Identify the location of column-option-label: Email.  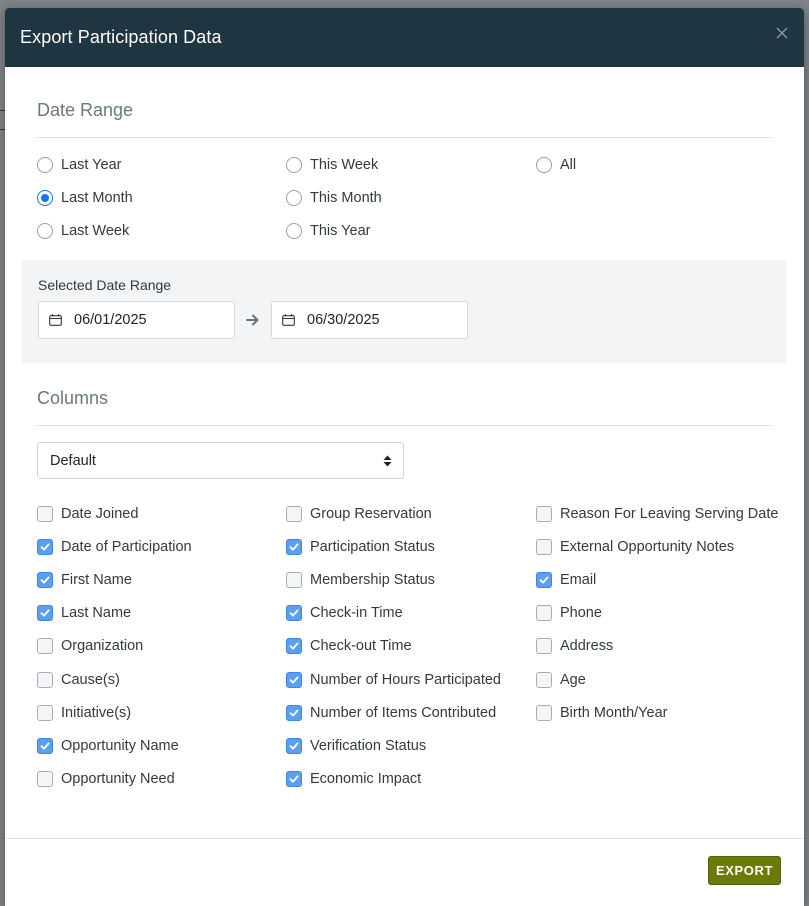
(578, 580).